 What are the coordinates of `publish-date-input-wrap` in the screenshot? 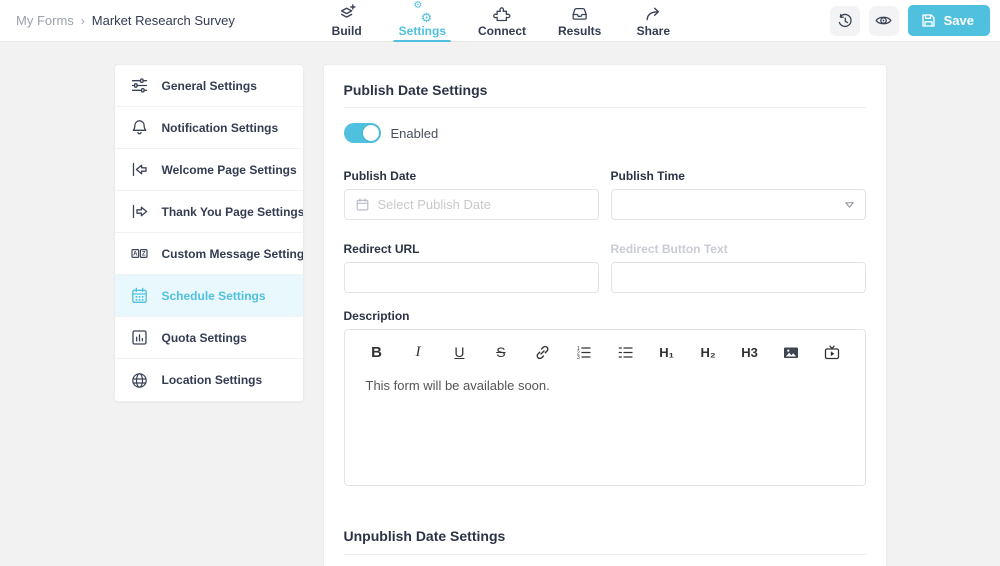 It's located at (471, 204).